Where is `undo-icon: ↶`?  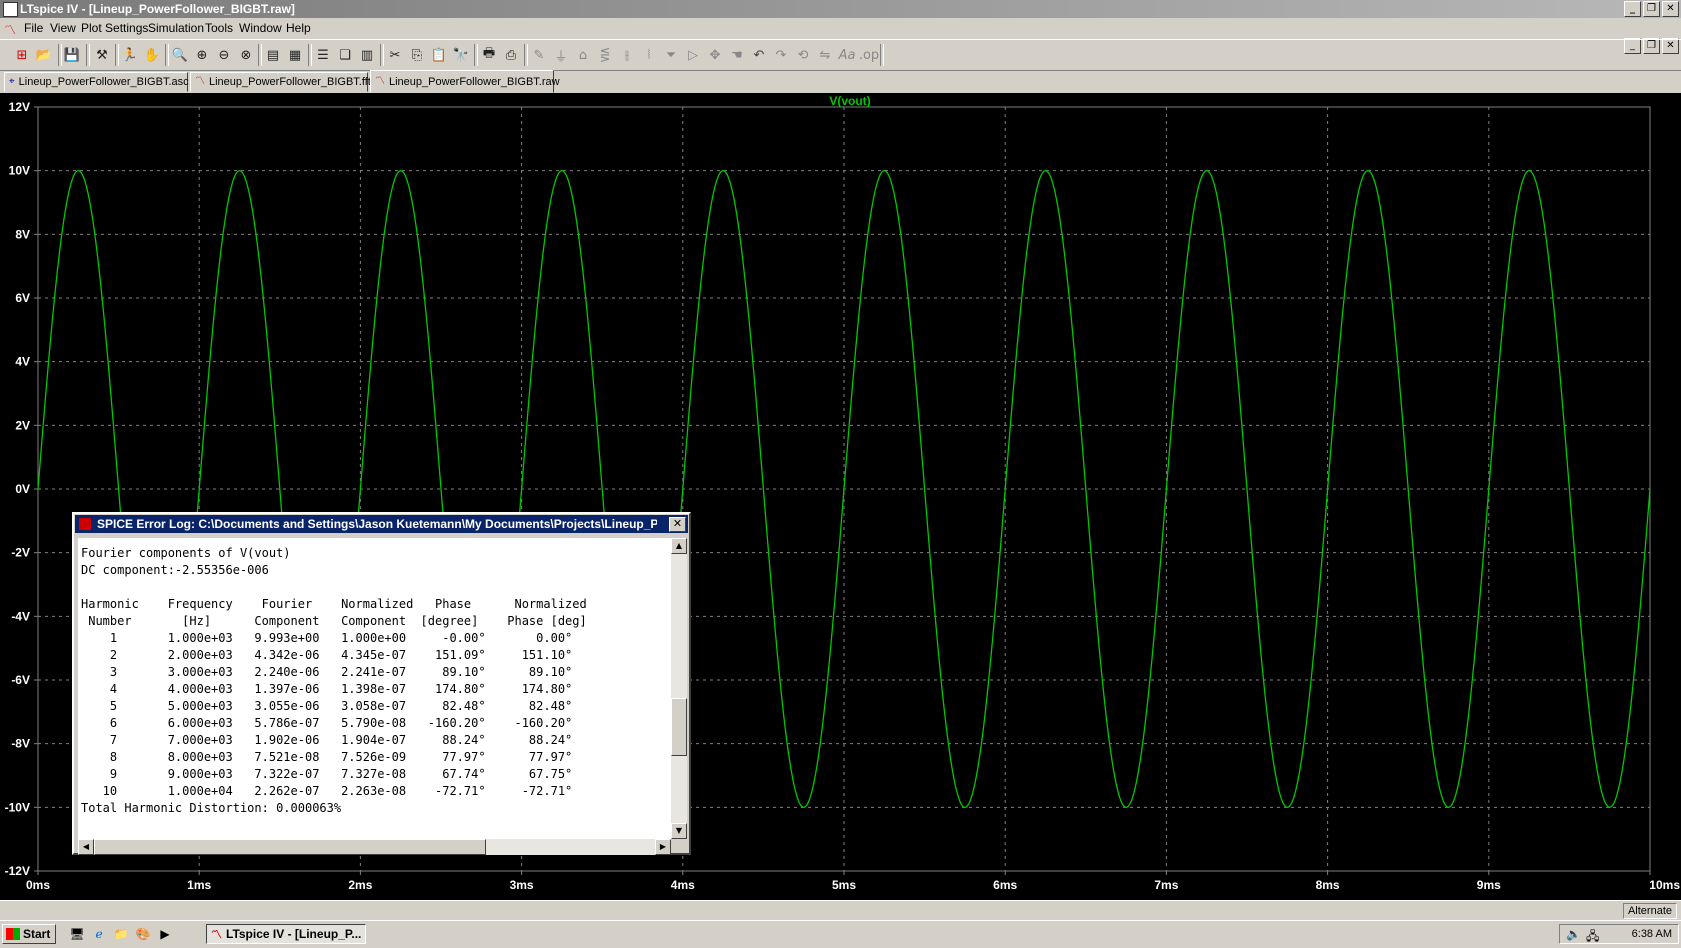 undo-icon: ↶ is located at coordinates (759, 55).